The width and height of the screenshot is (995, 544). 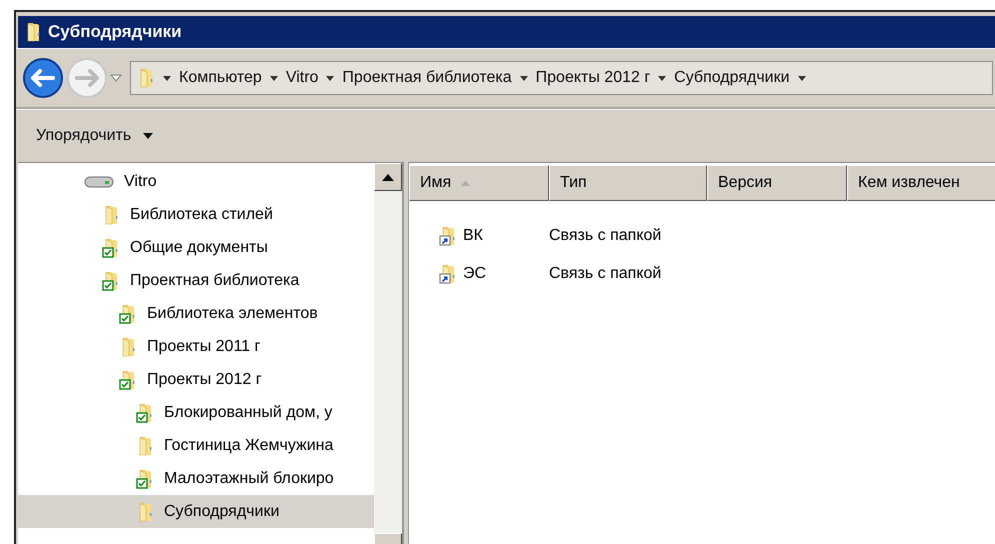 I want to click on organize-button: Упорядочить, so click(x=95, y=136).